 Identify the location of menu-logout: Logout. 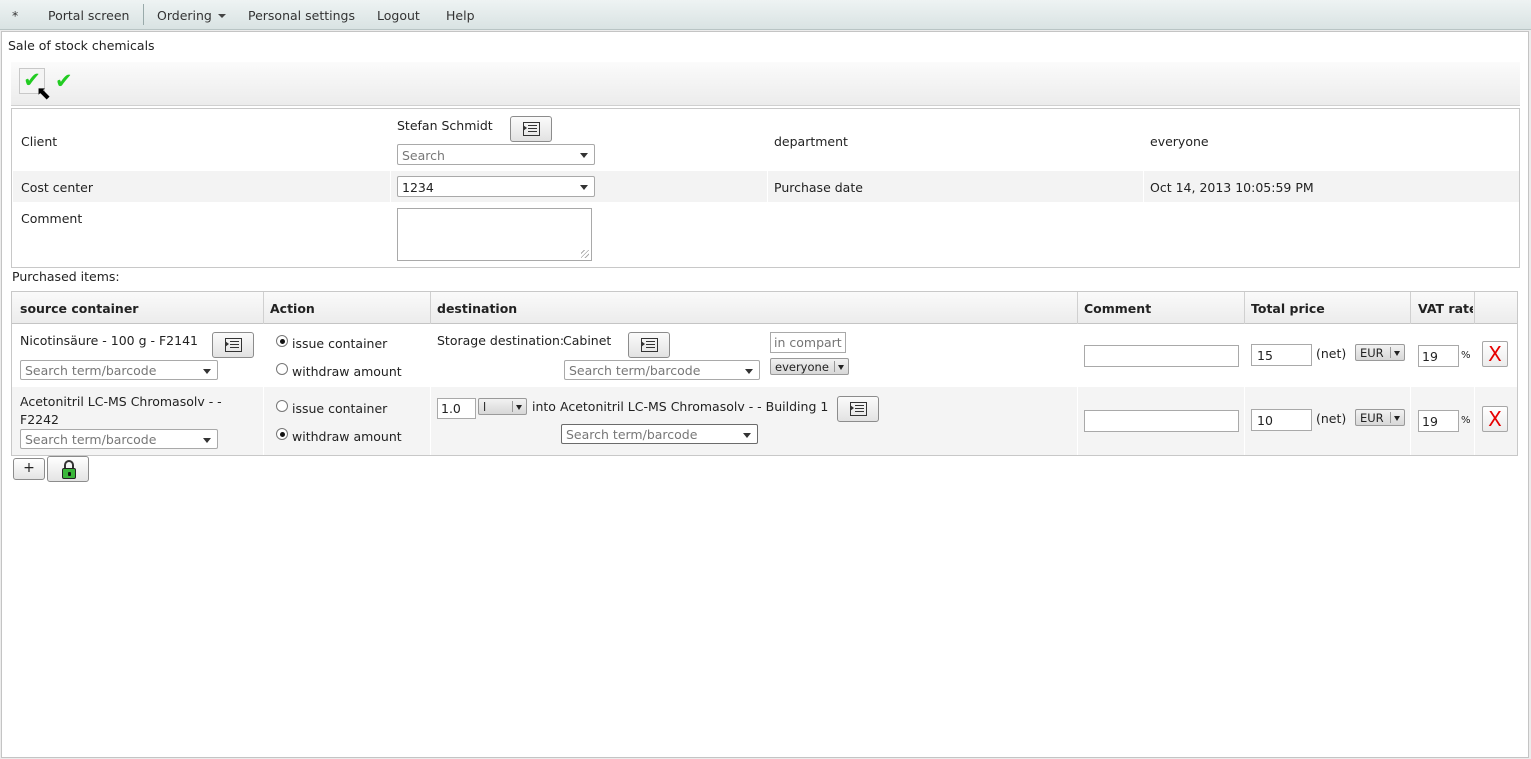
(398, 15).